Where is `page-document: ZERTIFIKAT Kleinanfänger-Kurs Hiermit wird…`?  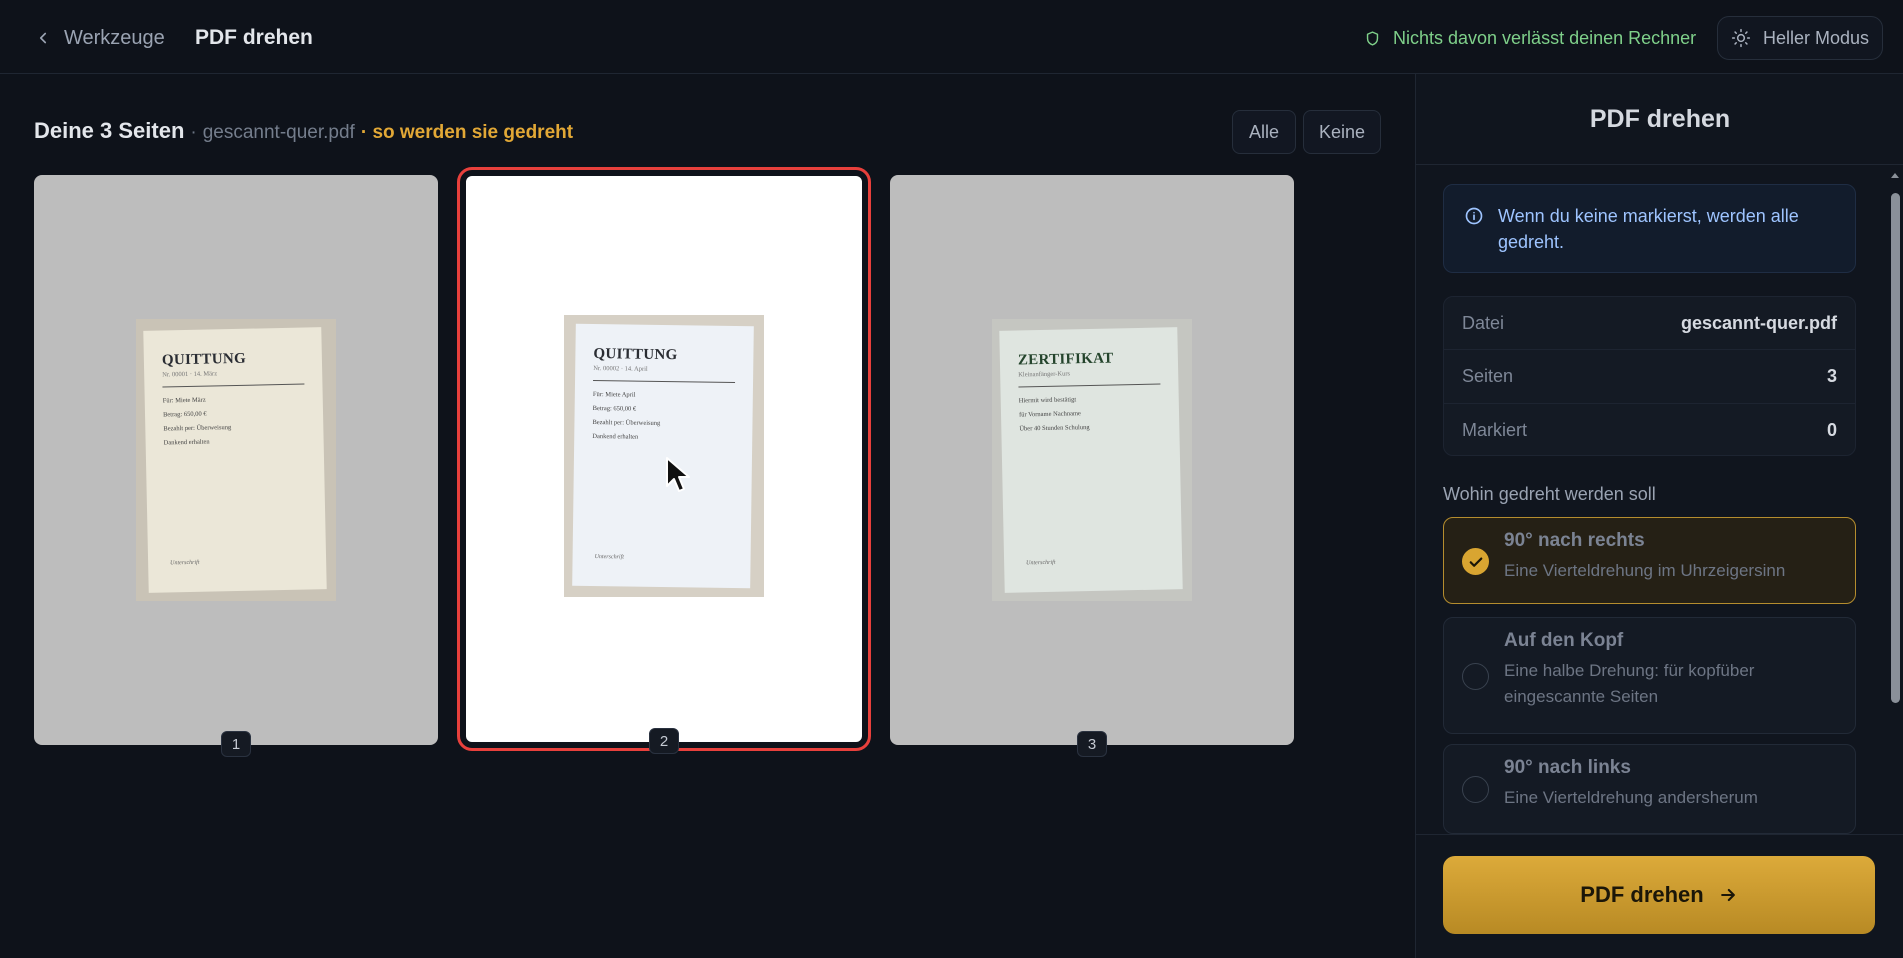
page-document: ZERTIFIKAT Kleinanfänger-Kurs Hiermit wird… is located at coordinates (1091, 460).